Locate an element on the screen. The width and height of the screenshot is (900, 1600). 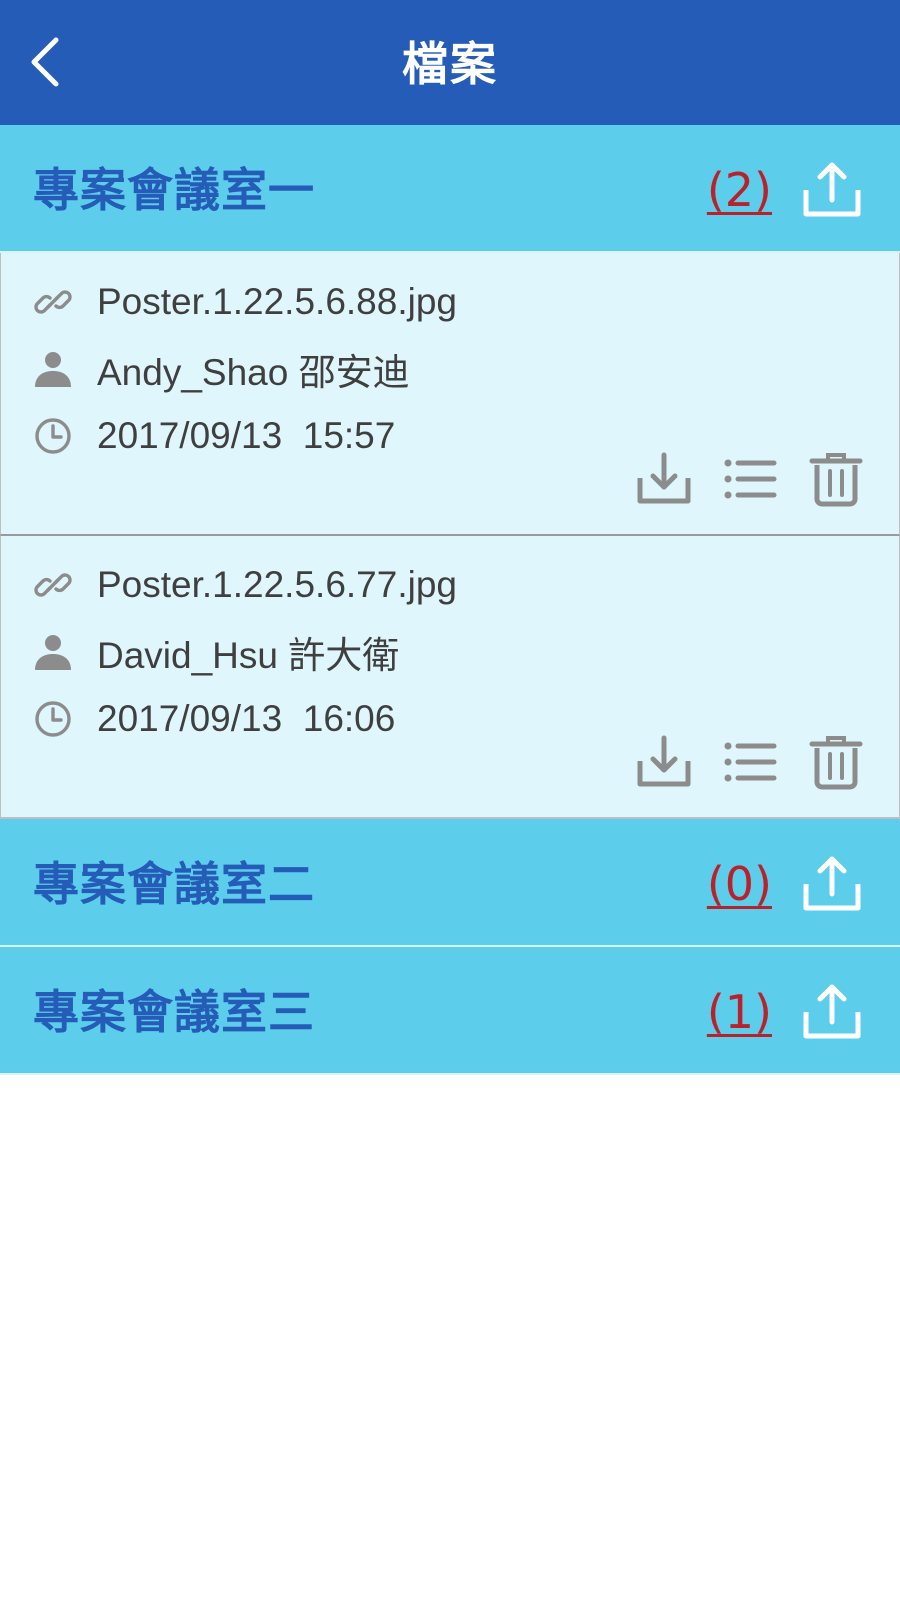
room-header: 專案會議室二 (0) is located at coordinates (450, 883).